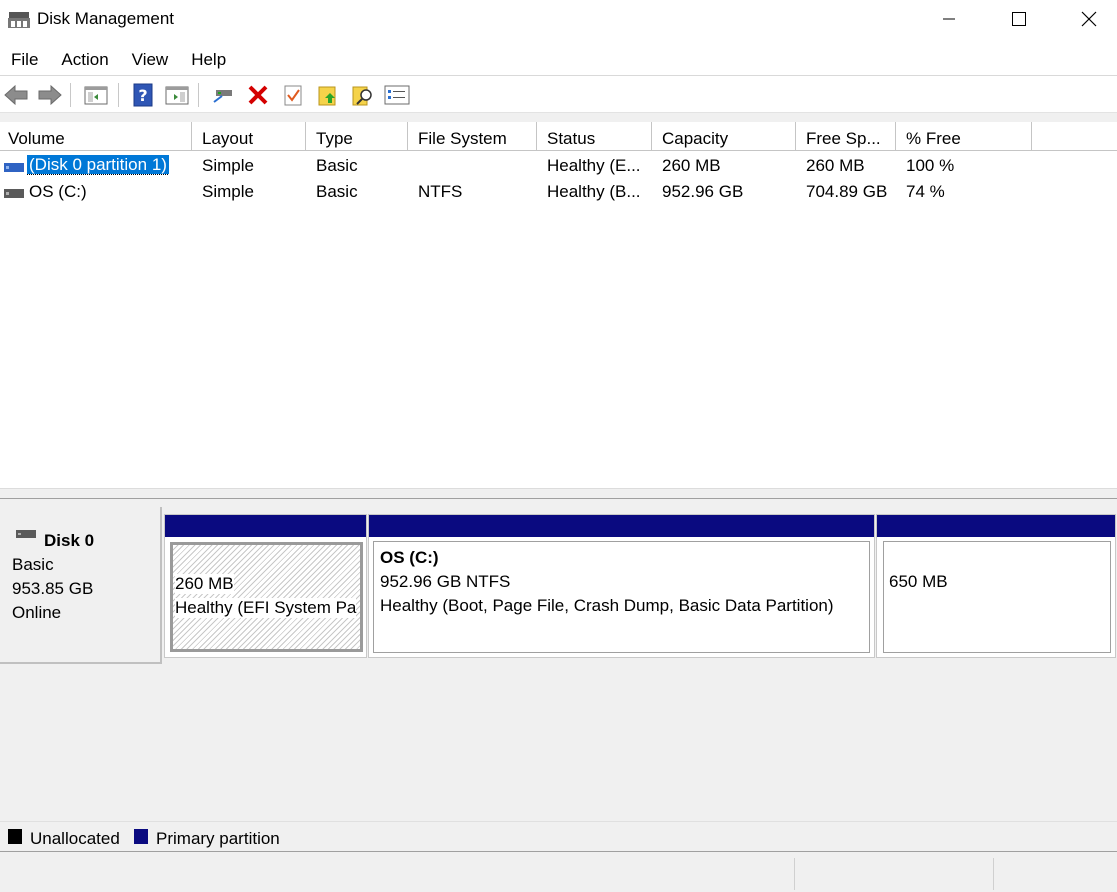 This screenshot has width=1117, height=892. What do you see at coordinates (918, 581) in the screenshot?
I see `partition-size: 650 MB` at bounding box center [918, 581].